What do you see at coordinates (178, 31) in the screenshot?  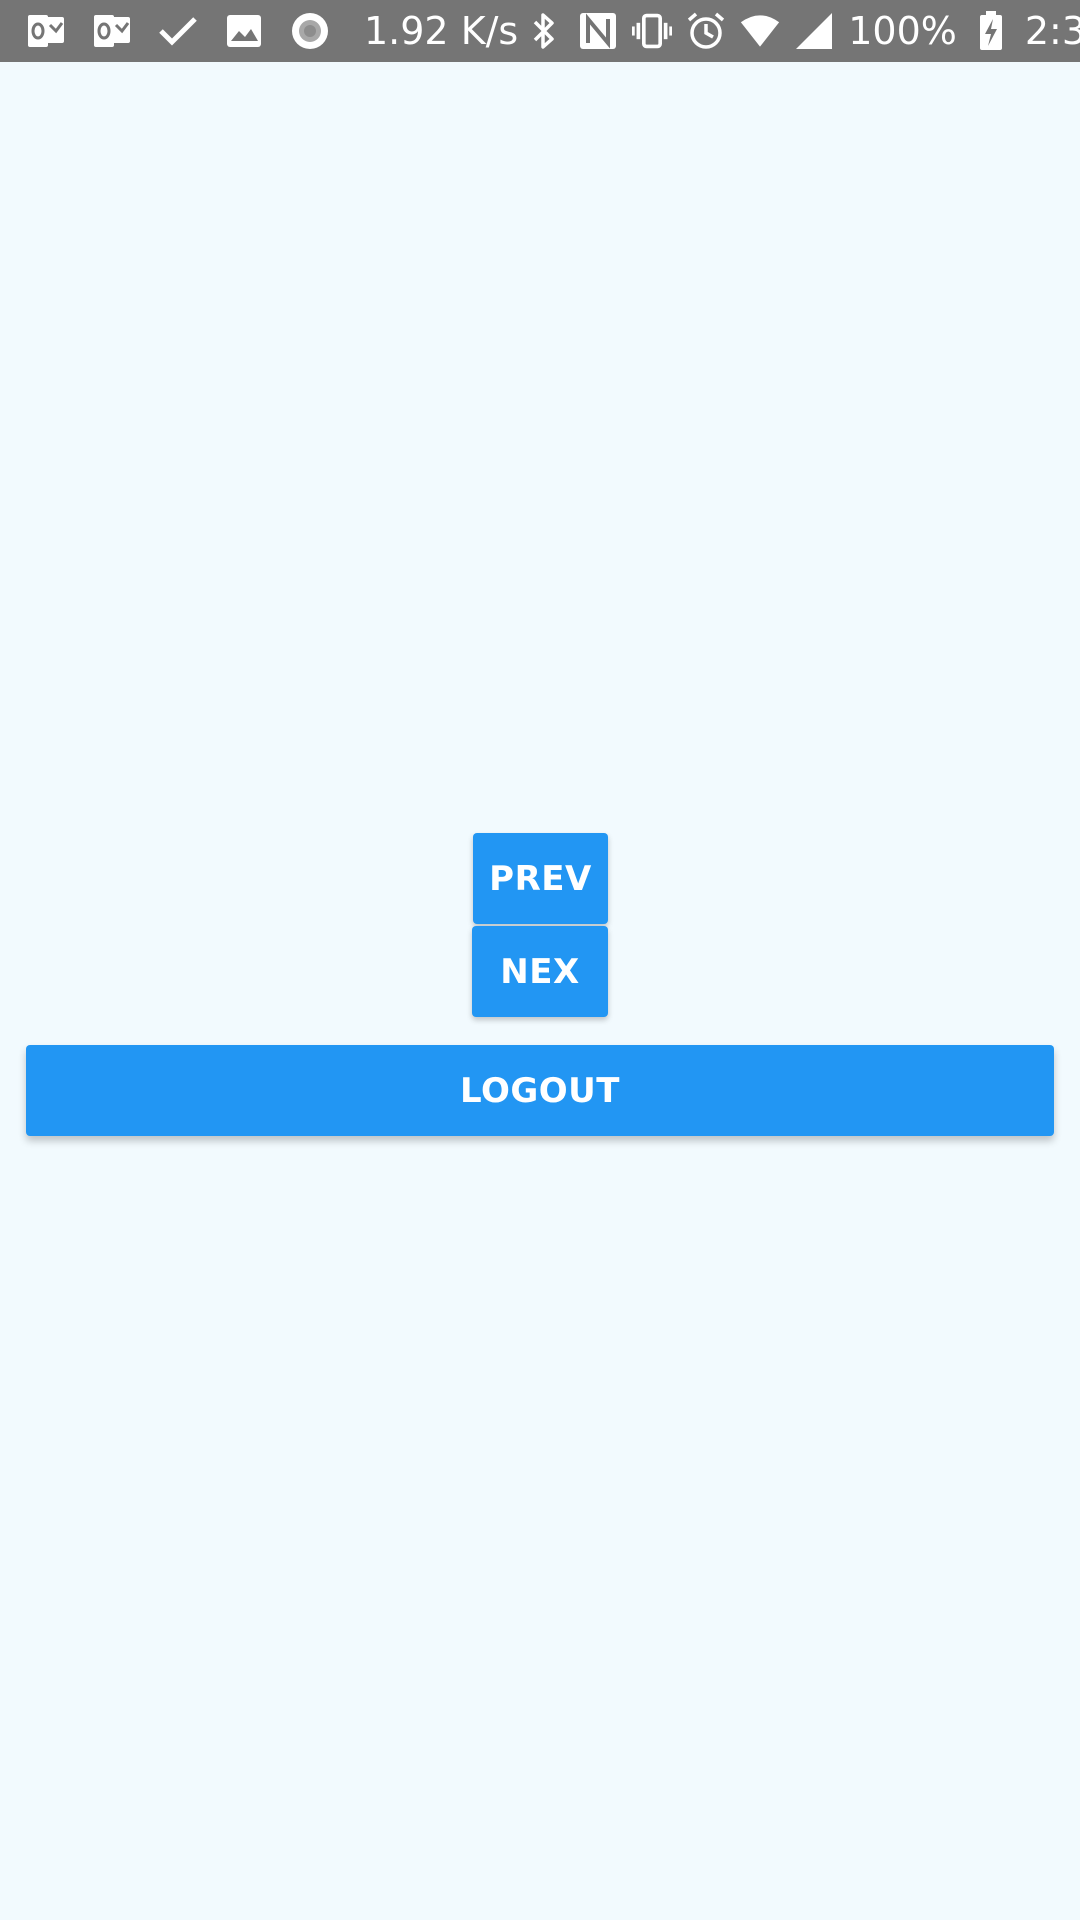 I see `check-icon` at bounding box center [178, 31].